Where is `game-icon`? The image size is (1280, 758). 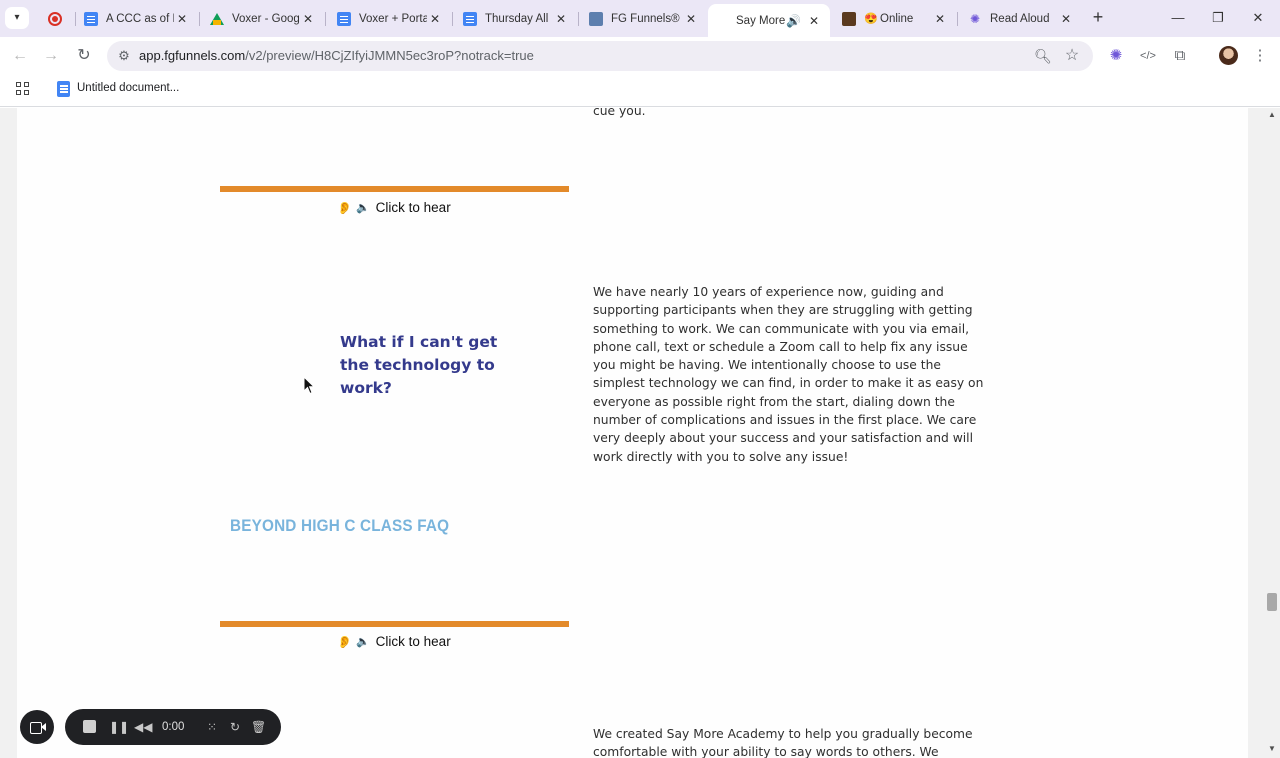 game-icon is located at coordinates (849, 18).